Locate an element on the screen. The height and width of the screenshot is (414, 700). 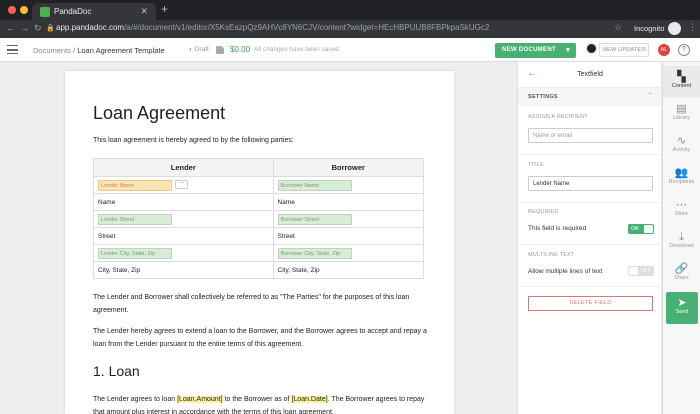
new-document-button: NEW DOCUMENT ▾ is located at coordinates (535, 50).